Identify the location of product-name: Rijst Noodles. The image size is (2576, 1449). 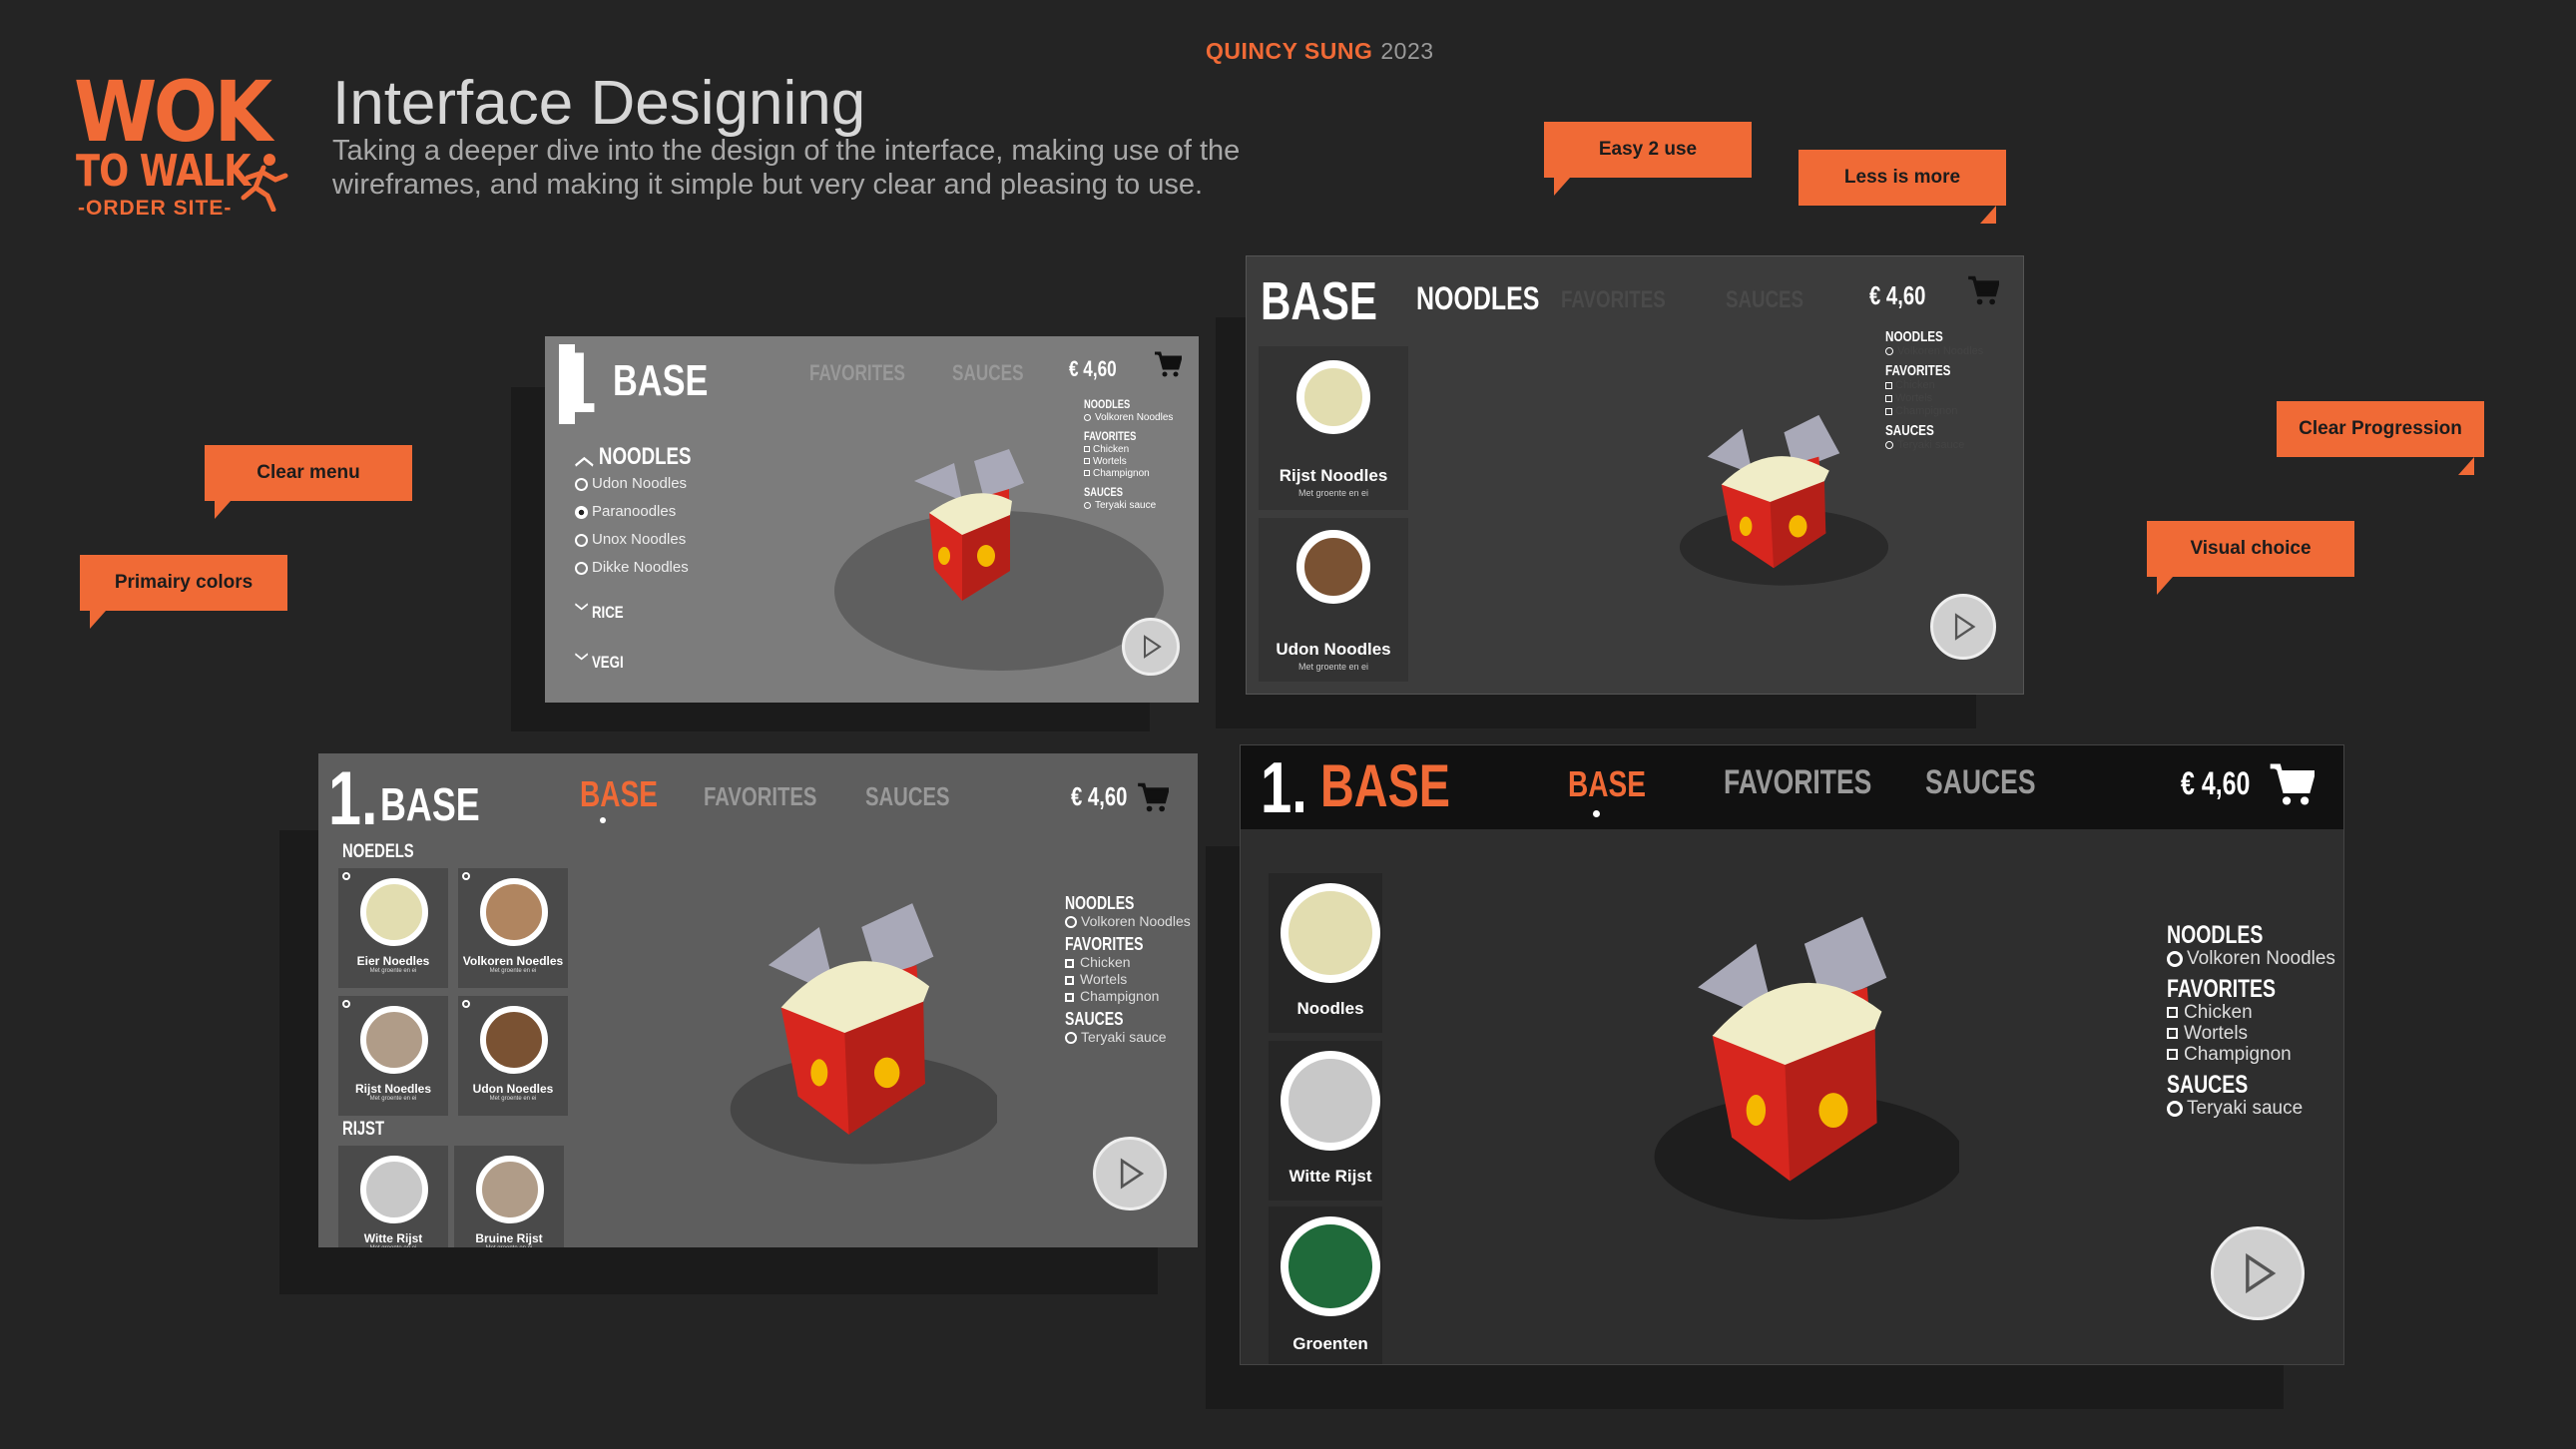
(1334, 475).